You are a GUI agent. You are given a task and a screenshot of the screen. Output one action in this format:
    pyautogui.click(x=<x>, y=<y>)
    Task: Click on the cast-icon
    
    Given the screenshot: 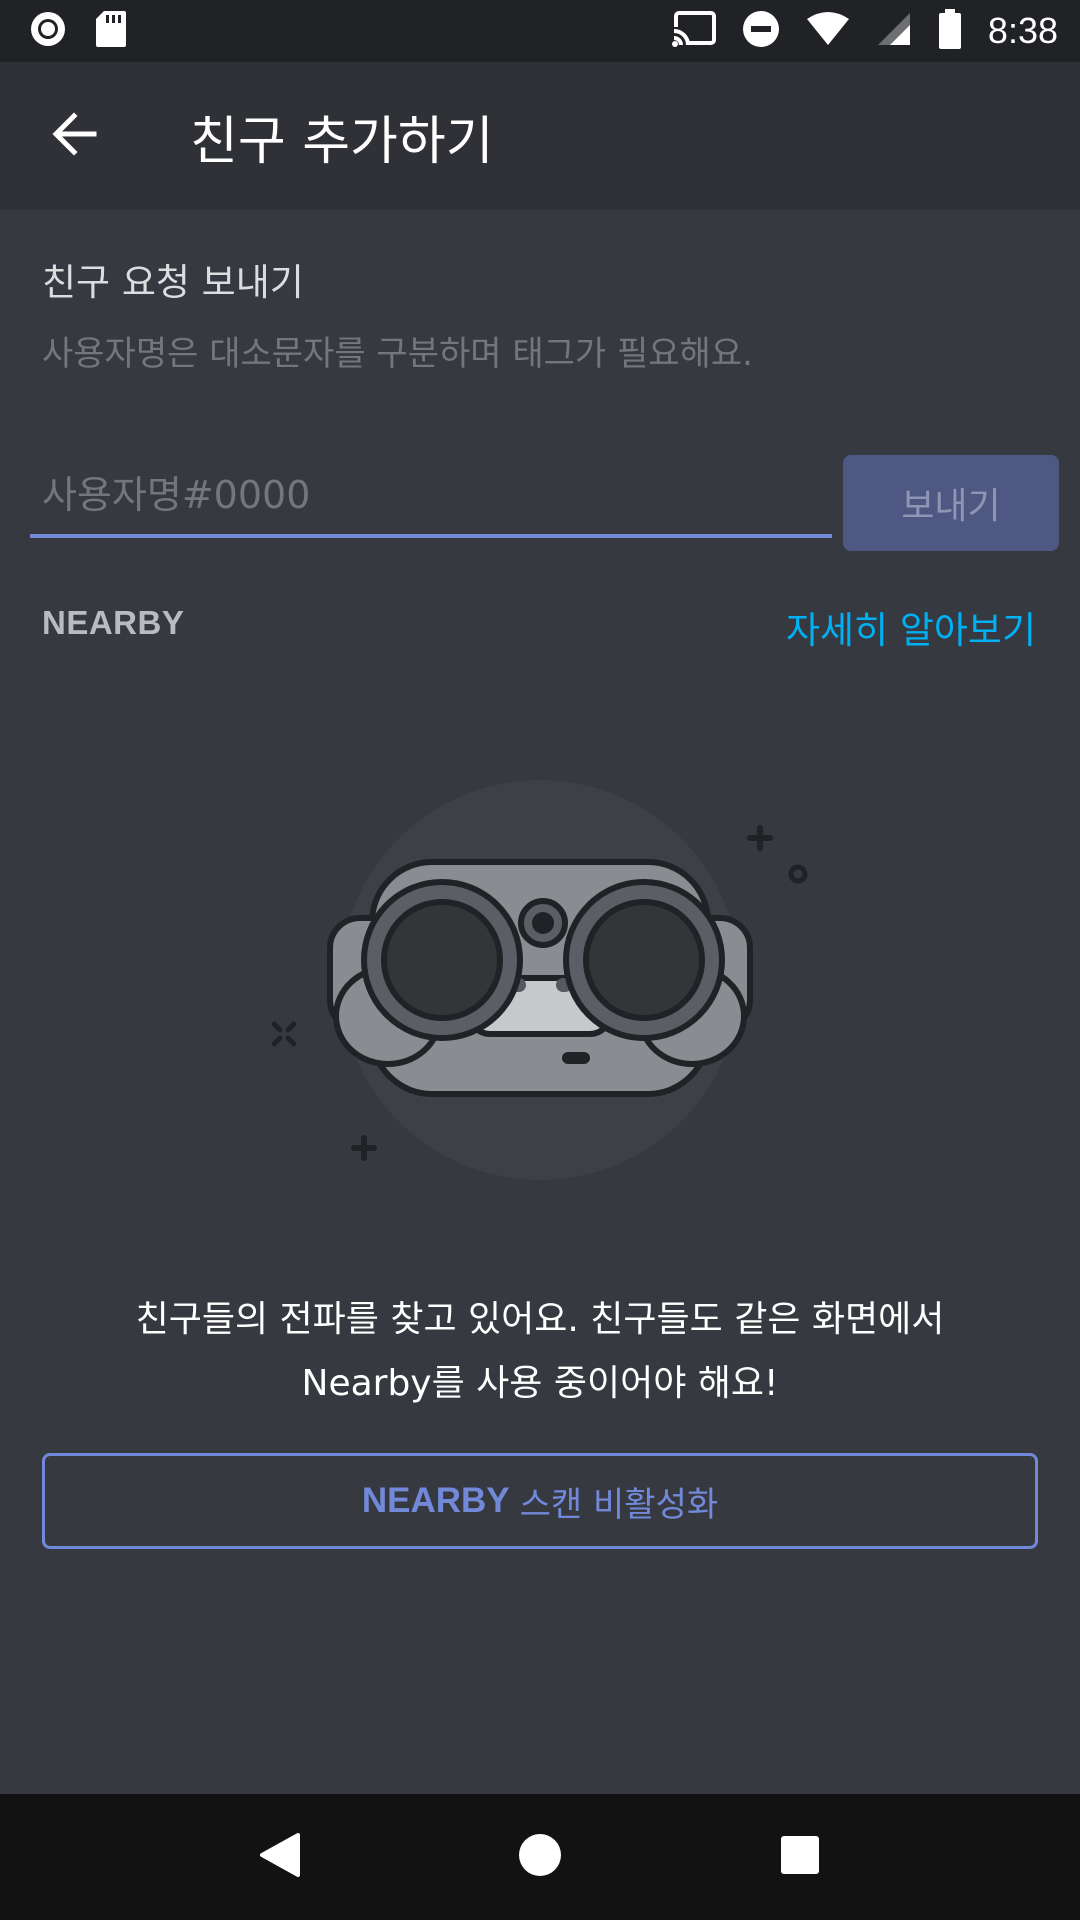 What is the action you would take?
    pyautogui.click(x=693, y=31)
    